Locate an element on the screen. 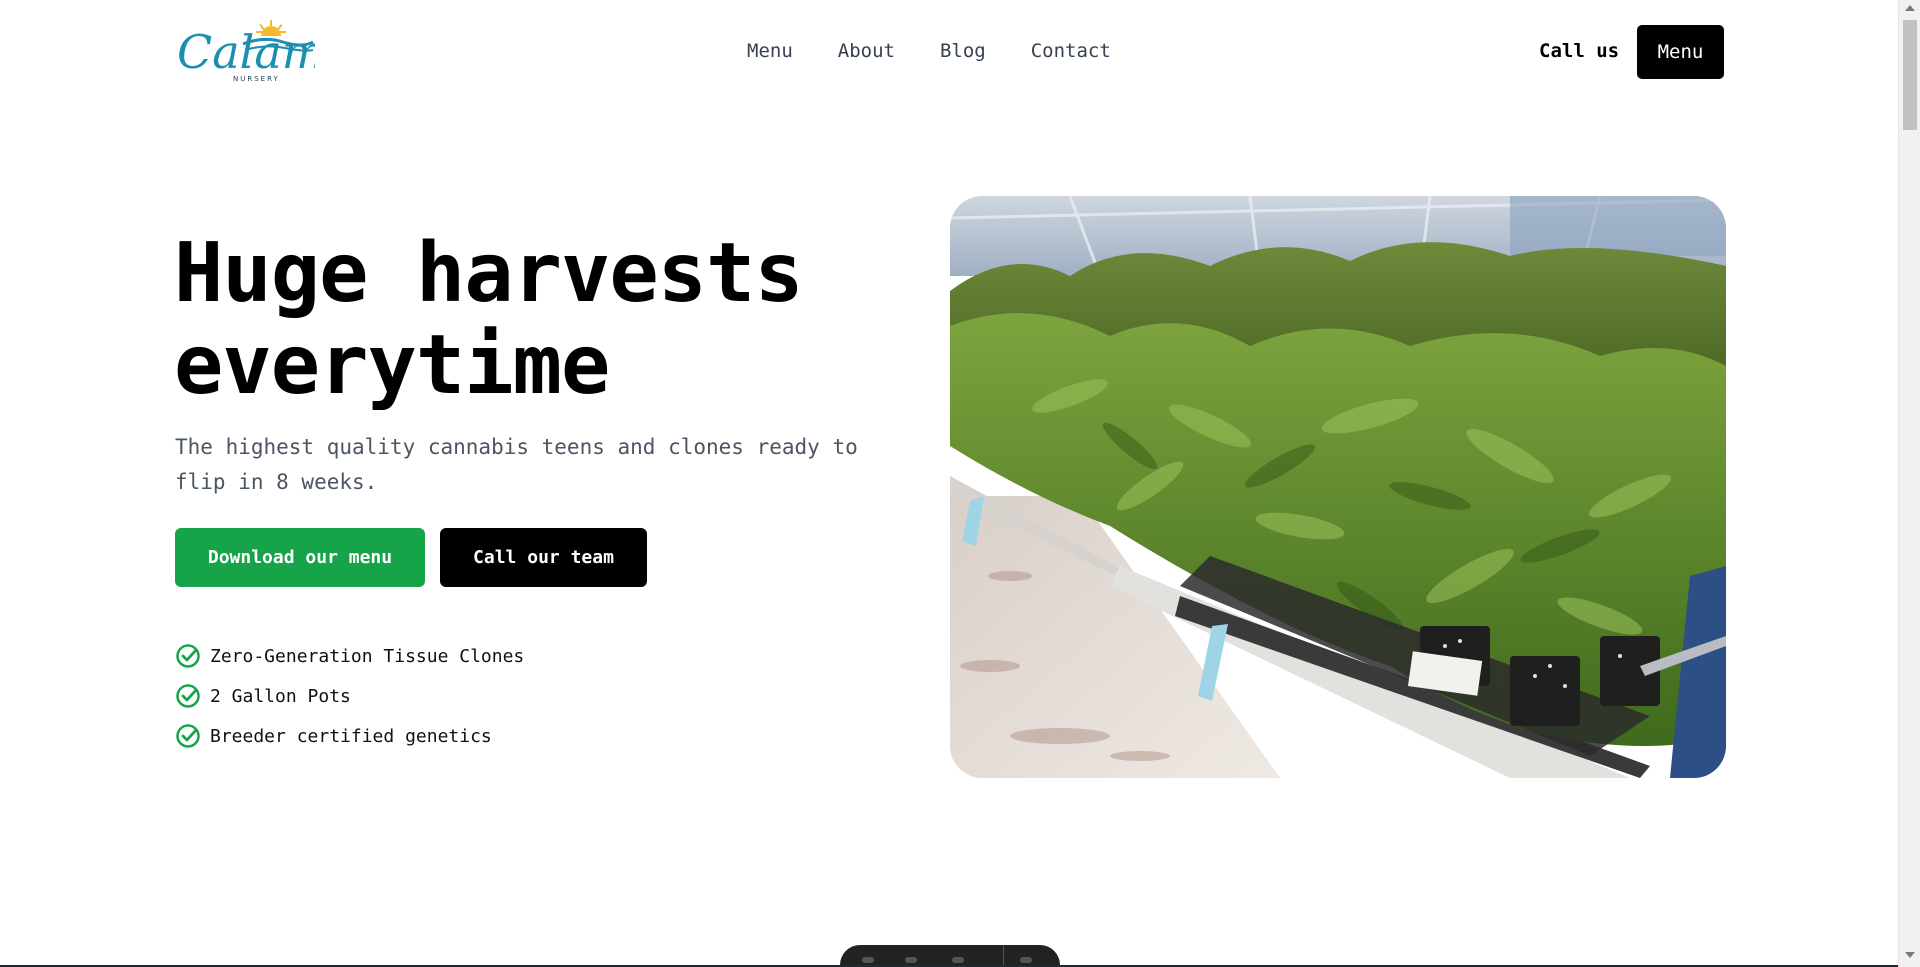 This screenshot has height=967, width=1920. floating-toolbar is located at coordinates (950, 956).